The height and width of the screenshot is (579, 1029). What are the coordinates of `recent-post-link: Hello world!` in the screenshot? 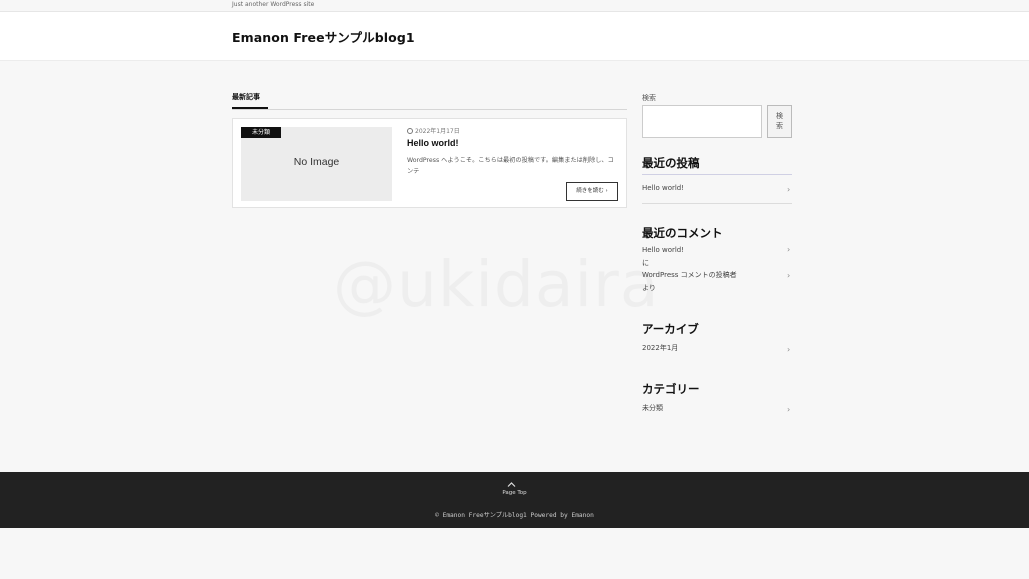 It's located at (663, 188).